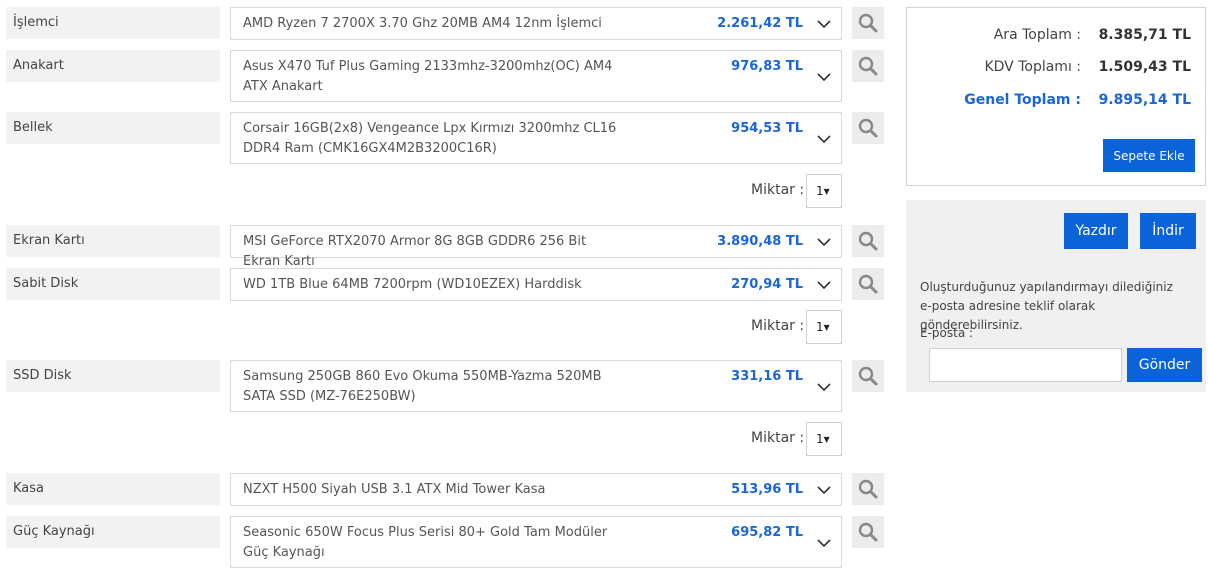 The image size is (1208, 573). I want to click on add-to-cart-button: Sepete Ekle, so click(1149, 155).